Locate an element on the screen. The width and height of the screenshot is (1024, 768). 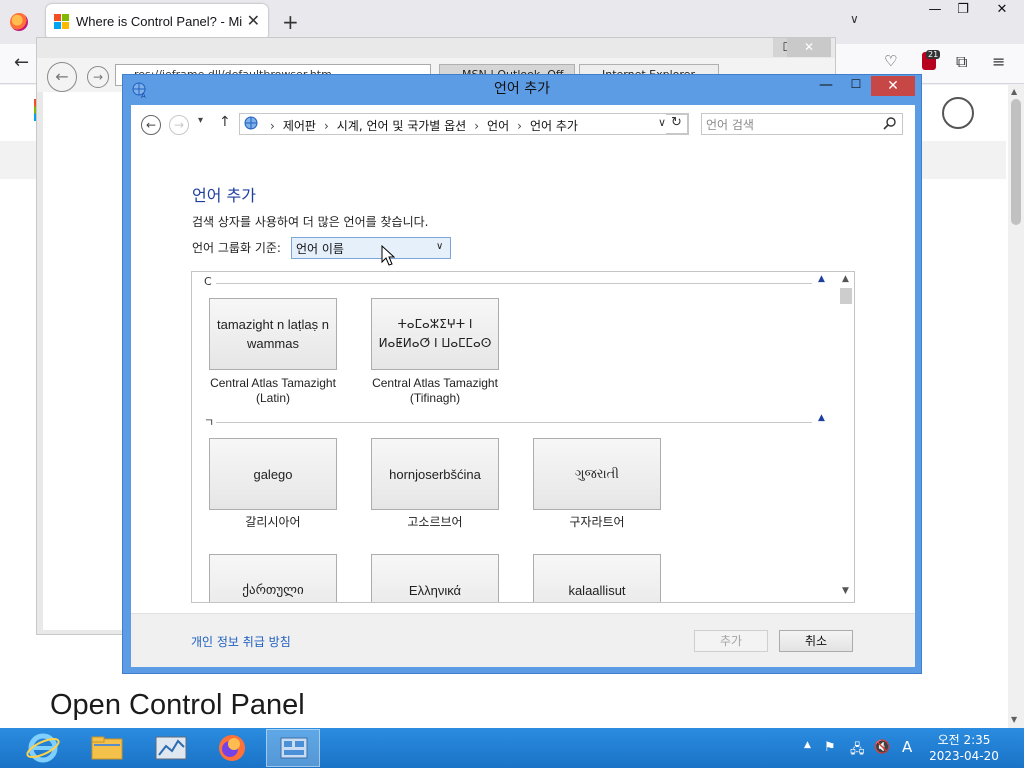
folder-icon is located at coordinates (107, 748).